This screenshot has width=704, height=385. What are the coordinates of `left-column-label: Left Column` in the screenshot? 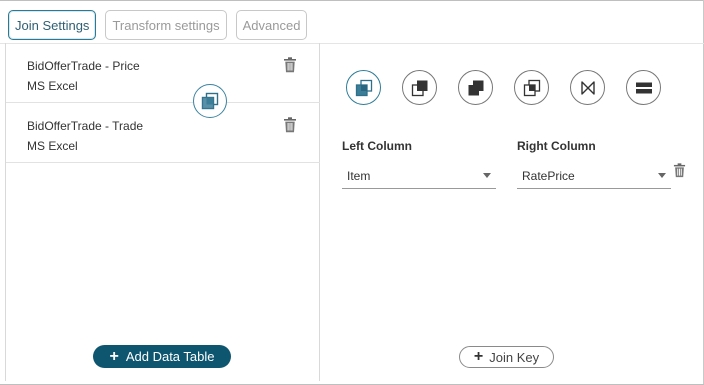 It's located at (377, 146).